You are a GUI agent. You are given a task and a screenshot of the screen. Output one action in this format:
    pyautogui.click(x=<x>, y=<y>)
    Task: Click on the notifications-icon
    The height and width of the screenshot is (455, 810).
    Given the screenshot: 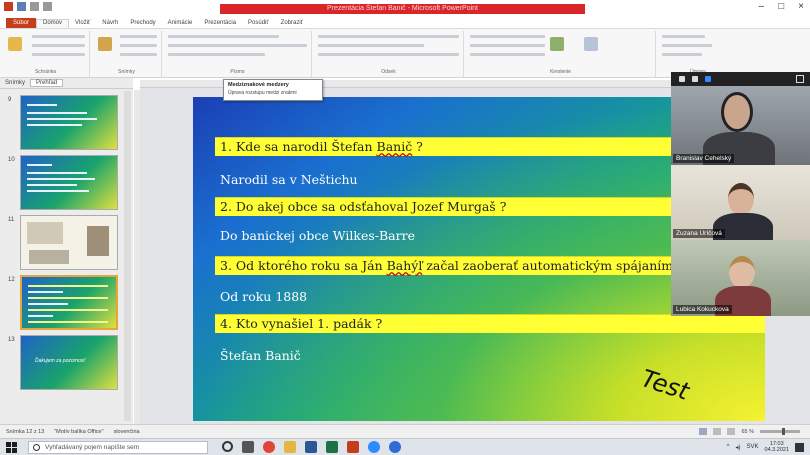 What is the action you would take?
    pyautogui.click(x=799, y=447)
    